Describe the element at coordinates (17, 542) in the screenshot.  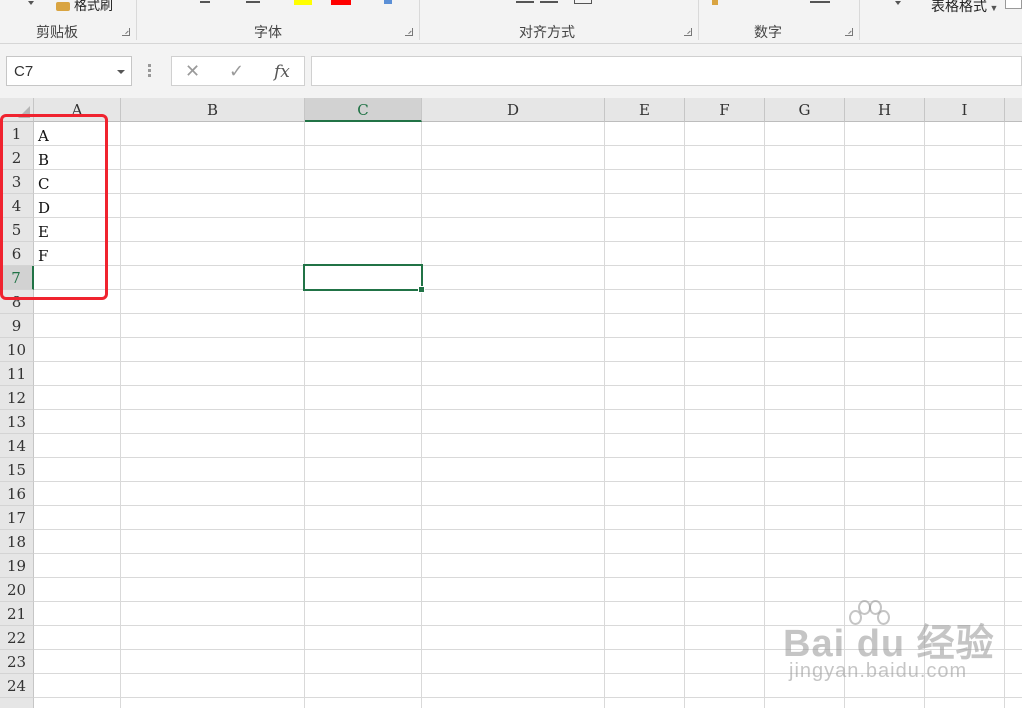
I see `row-header-18: 18` at that location.